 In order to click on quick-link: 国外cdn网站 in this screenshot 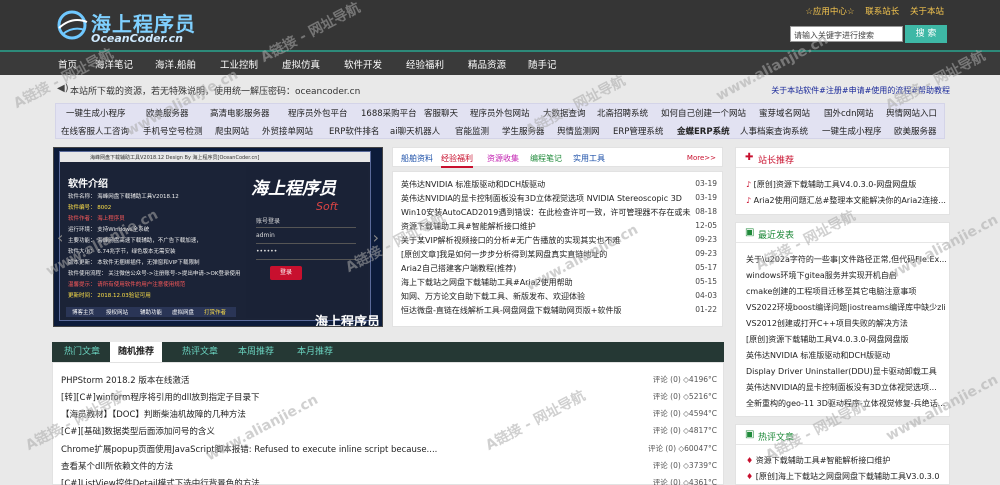, I will do `click(848, 113)`.